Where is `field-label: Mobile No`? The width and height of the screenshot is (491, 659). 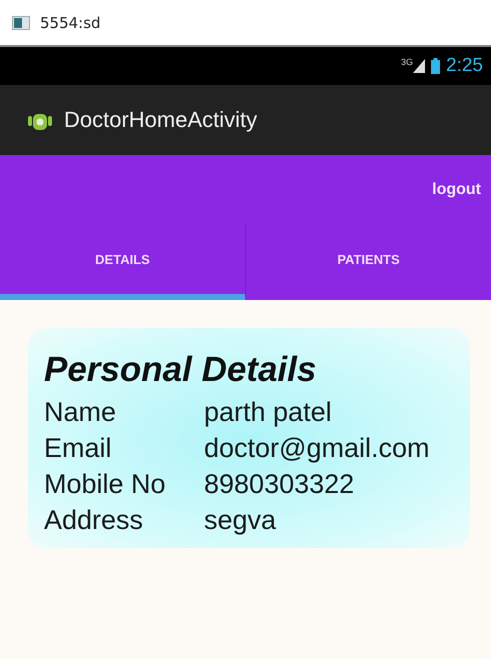
field-label: Mobile No is located at coordinates (105, 484).